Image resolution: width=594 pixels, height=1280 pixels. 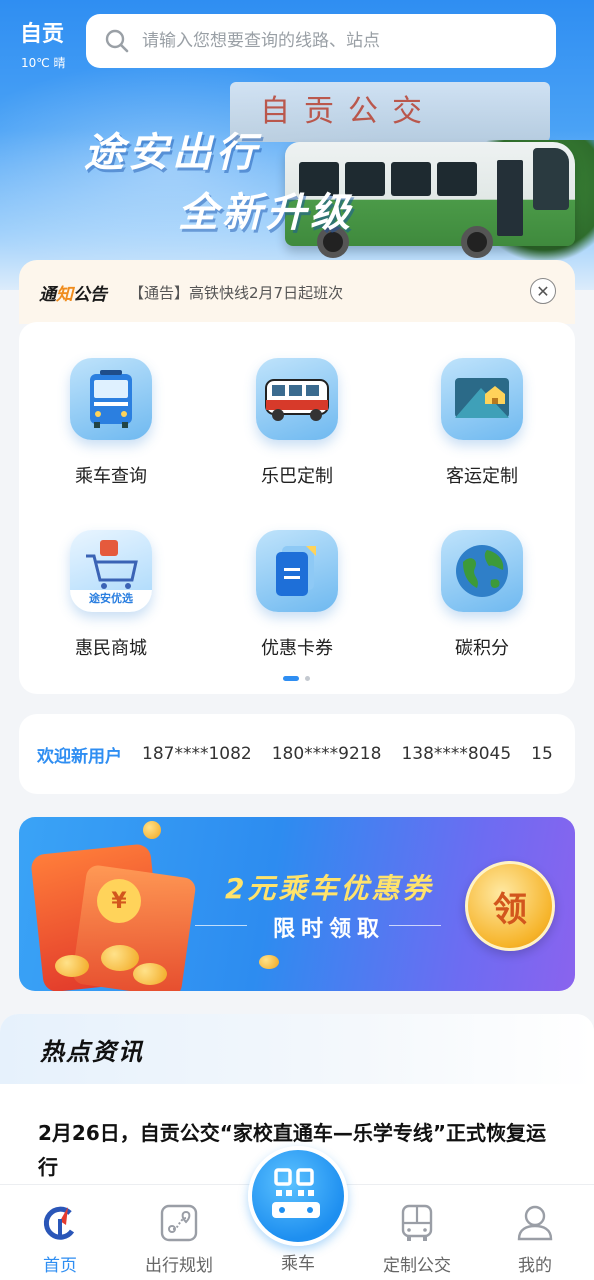 I want to click on service-ride-query: 乘车查询, so click(x=111, y=423).